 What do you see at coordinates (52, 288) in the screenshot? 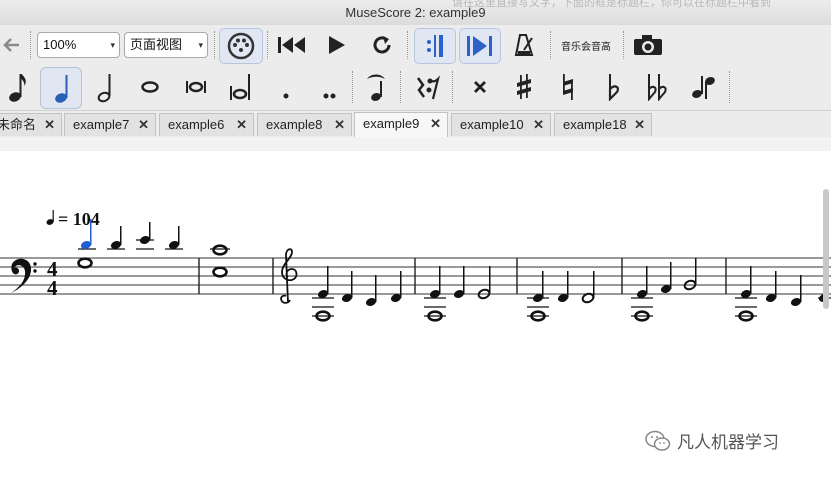
I see `time-signature-denominator: 4` at bounding box center [52, 288].